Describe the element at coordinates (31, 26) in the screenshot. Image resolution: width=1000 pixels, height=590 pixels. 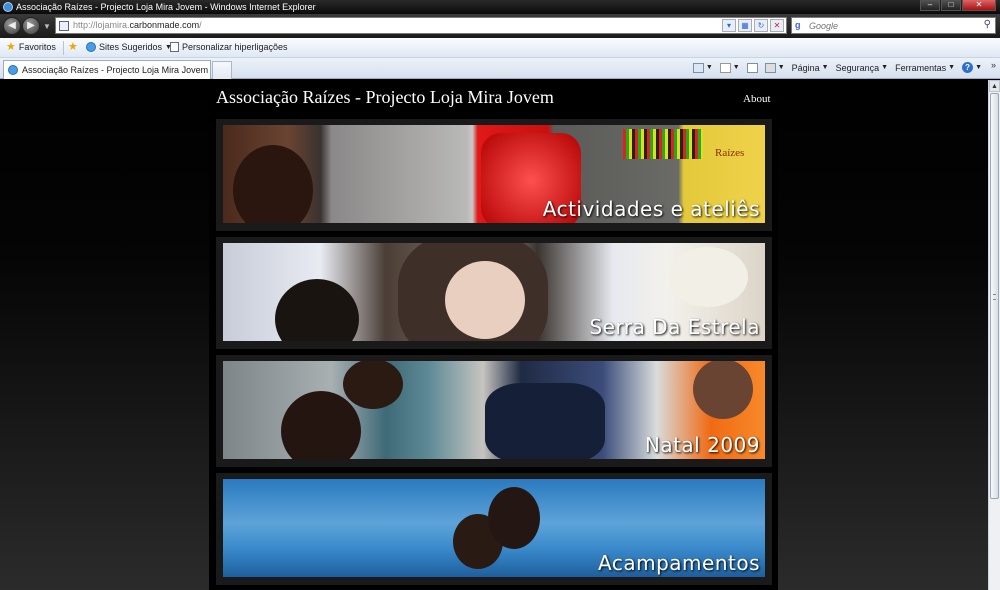
I see `forward-button: ▶` at that location.